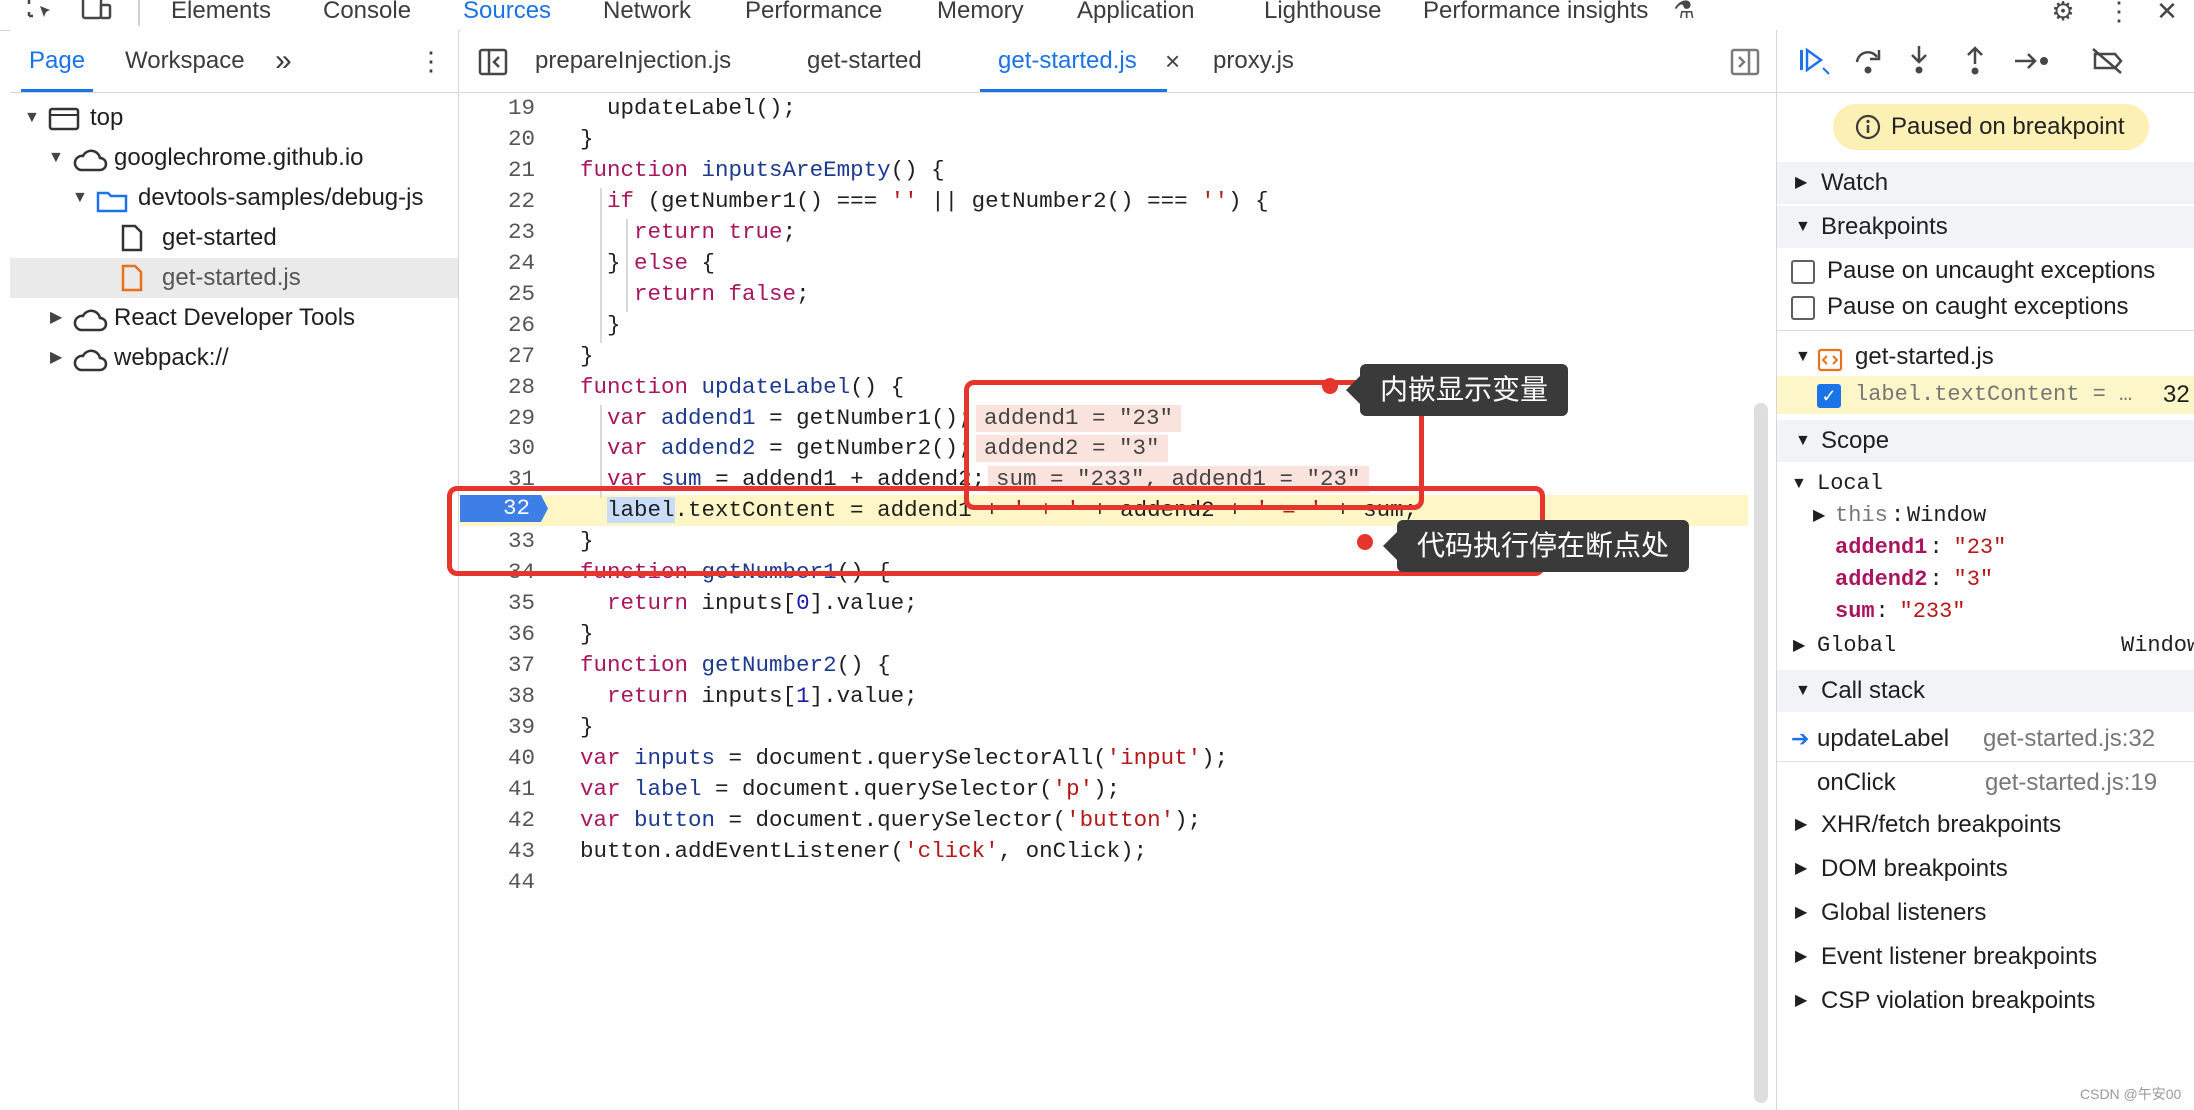 This screenshot has height=1110, width=2194. Describe the element at coordinates (1985, 869) in the screenshot. I see `section-dom-breakpoints: ▶ DOM breakpoints` at that location.